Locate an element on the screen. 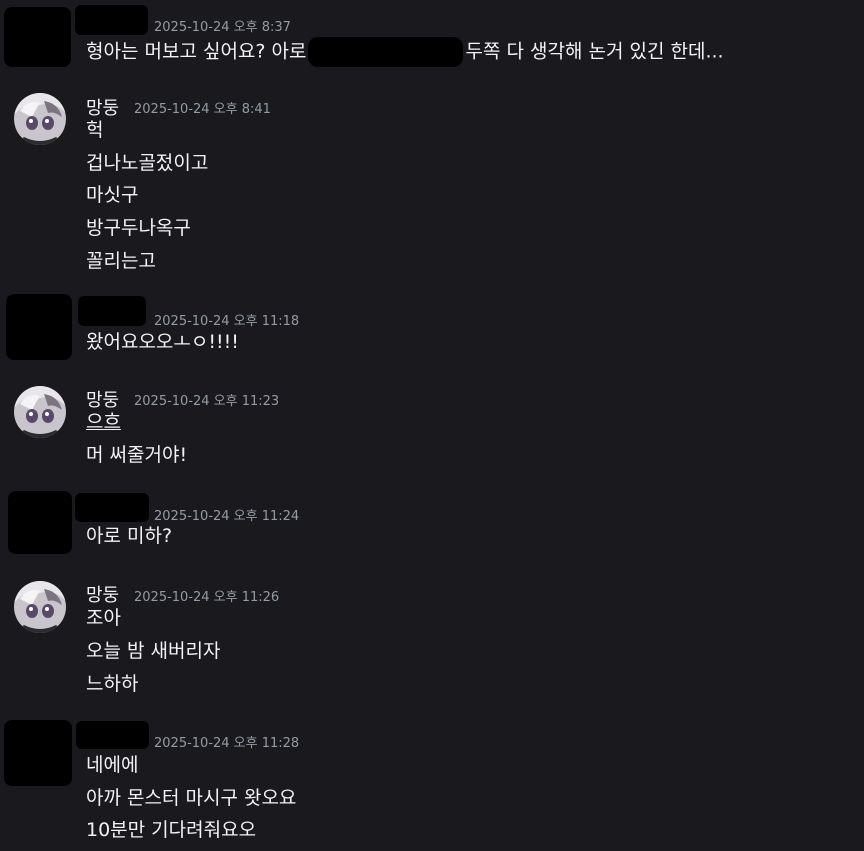 The image size is (864, 851). message-text: 겁나노골젔이고 is located at coordinates (147, 163).